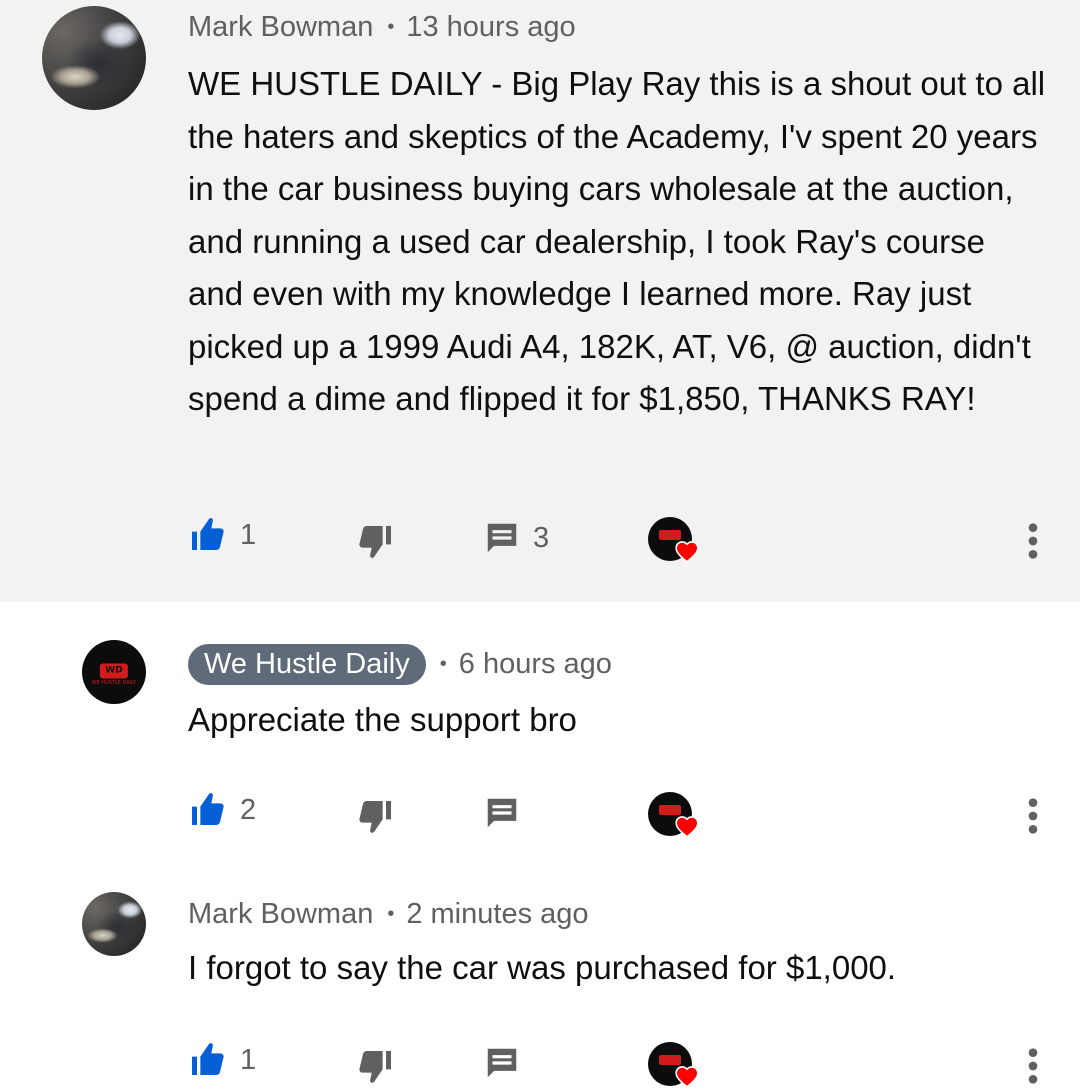 This screenshot has height=1090, width=1080. I want to click on like-count: 2, so click(248, 809).